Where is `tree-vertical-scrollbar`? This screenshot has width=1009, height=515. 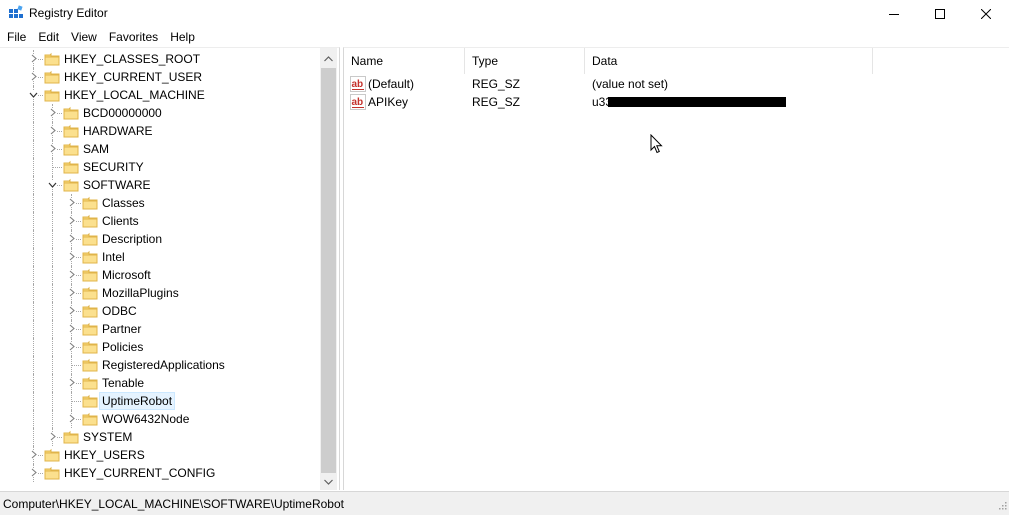
tree-vertical-scrollbar is located at coordinates (328, 269).